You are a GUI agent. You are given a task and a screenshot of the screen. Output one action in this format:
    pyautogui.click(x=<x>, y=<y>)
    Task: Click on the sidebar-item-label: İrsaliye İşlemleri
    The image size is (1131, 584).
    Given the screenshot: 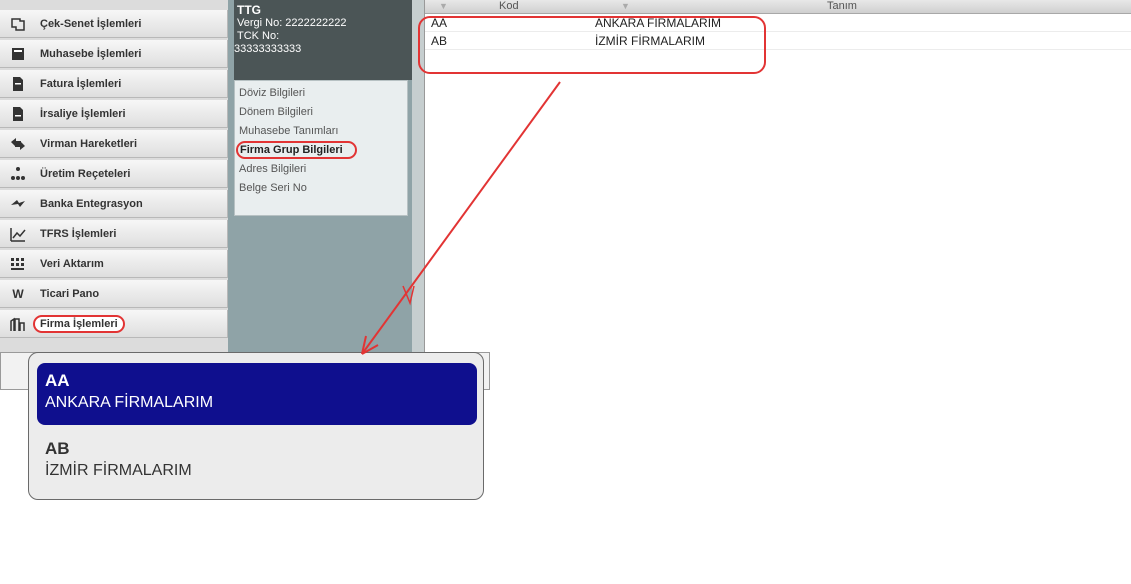 What is the action you would take?
    pyautogui.click(x=83, y=113)
    